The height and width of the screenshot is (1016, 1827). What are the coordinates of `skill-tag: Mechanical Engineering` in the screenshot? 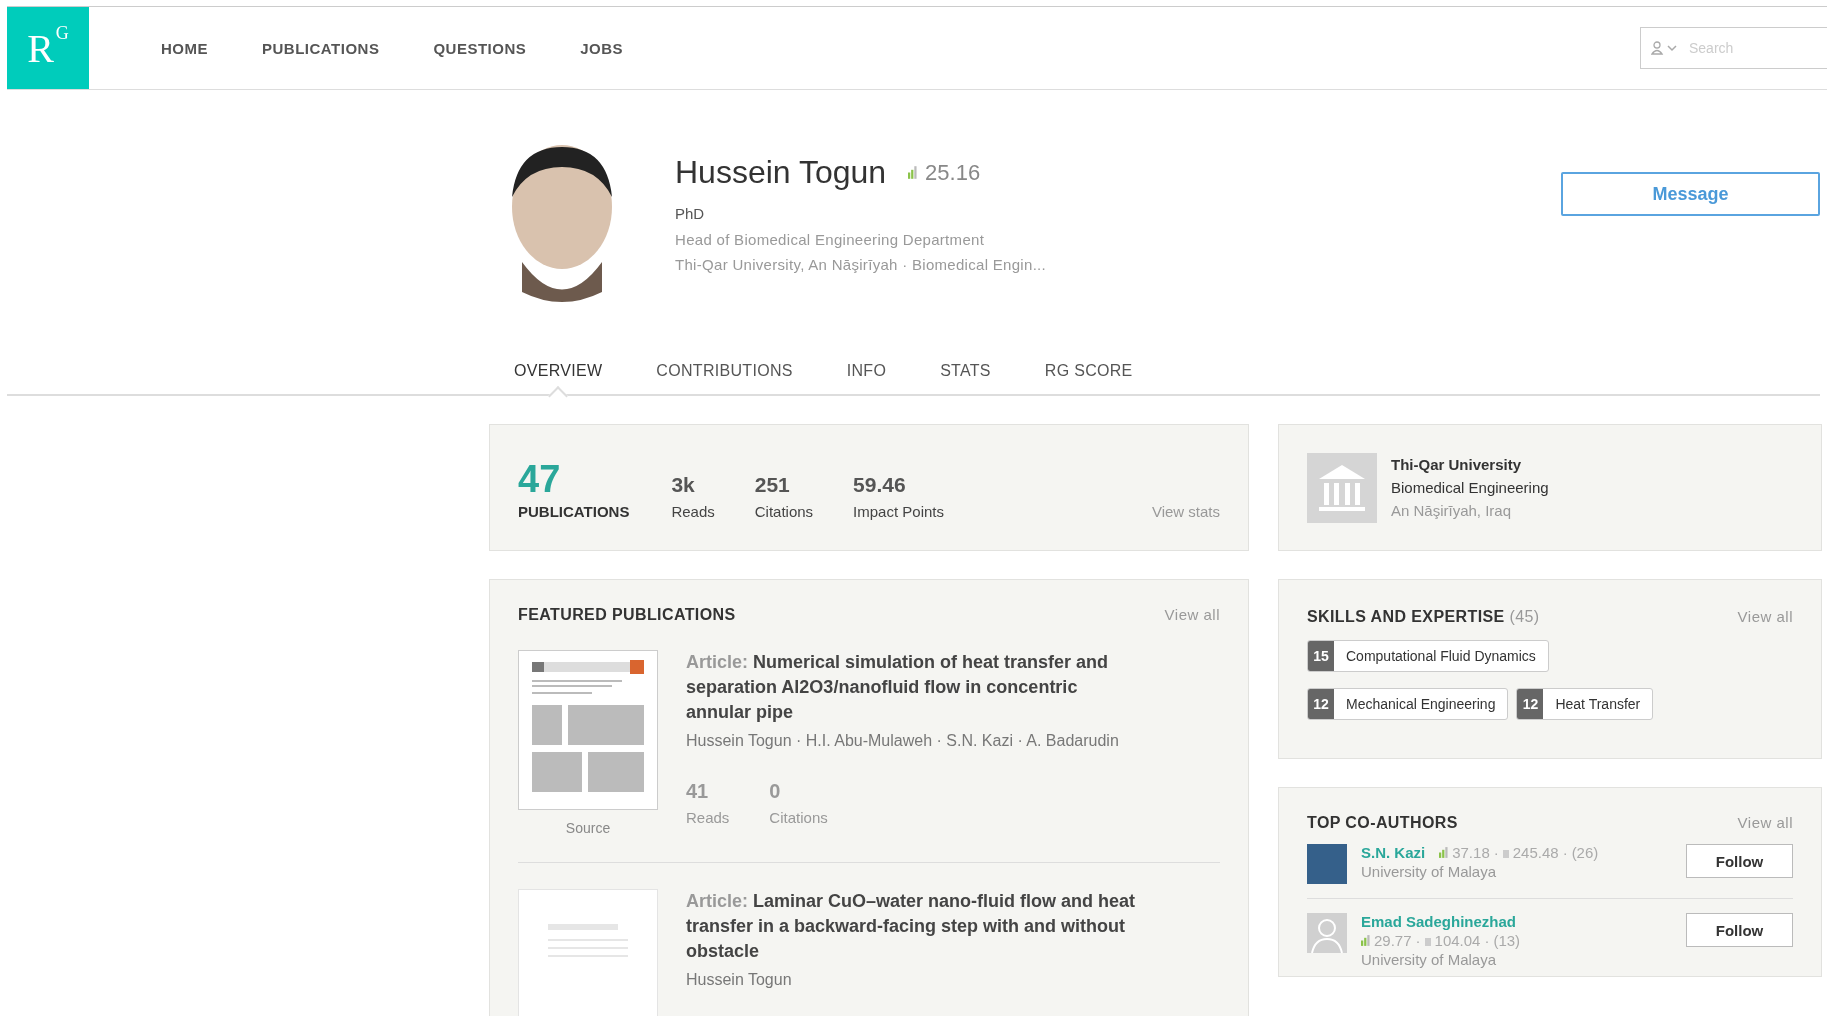 It's located at (1421, 704).